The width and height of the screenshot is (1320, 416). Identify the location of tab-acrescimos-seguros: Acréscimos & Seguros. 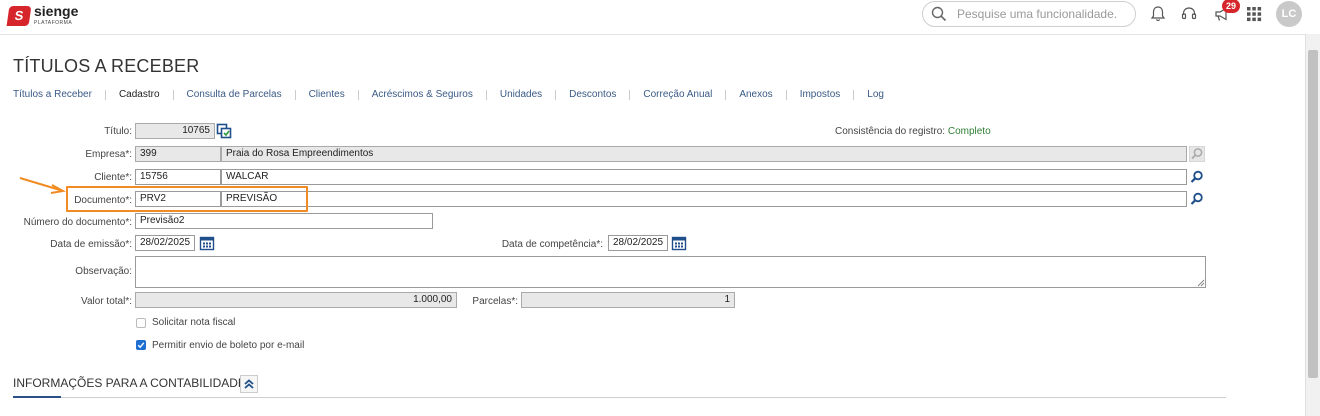
(422, 94).